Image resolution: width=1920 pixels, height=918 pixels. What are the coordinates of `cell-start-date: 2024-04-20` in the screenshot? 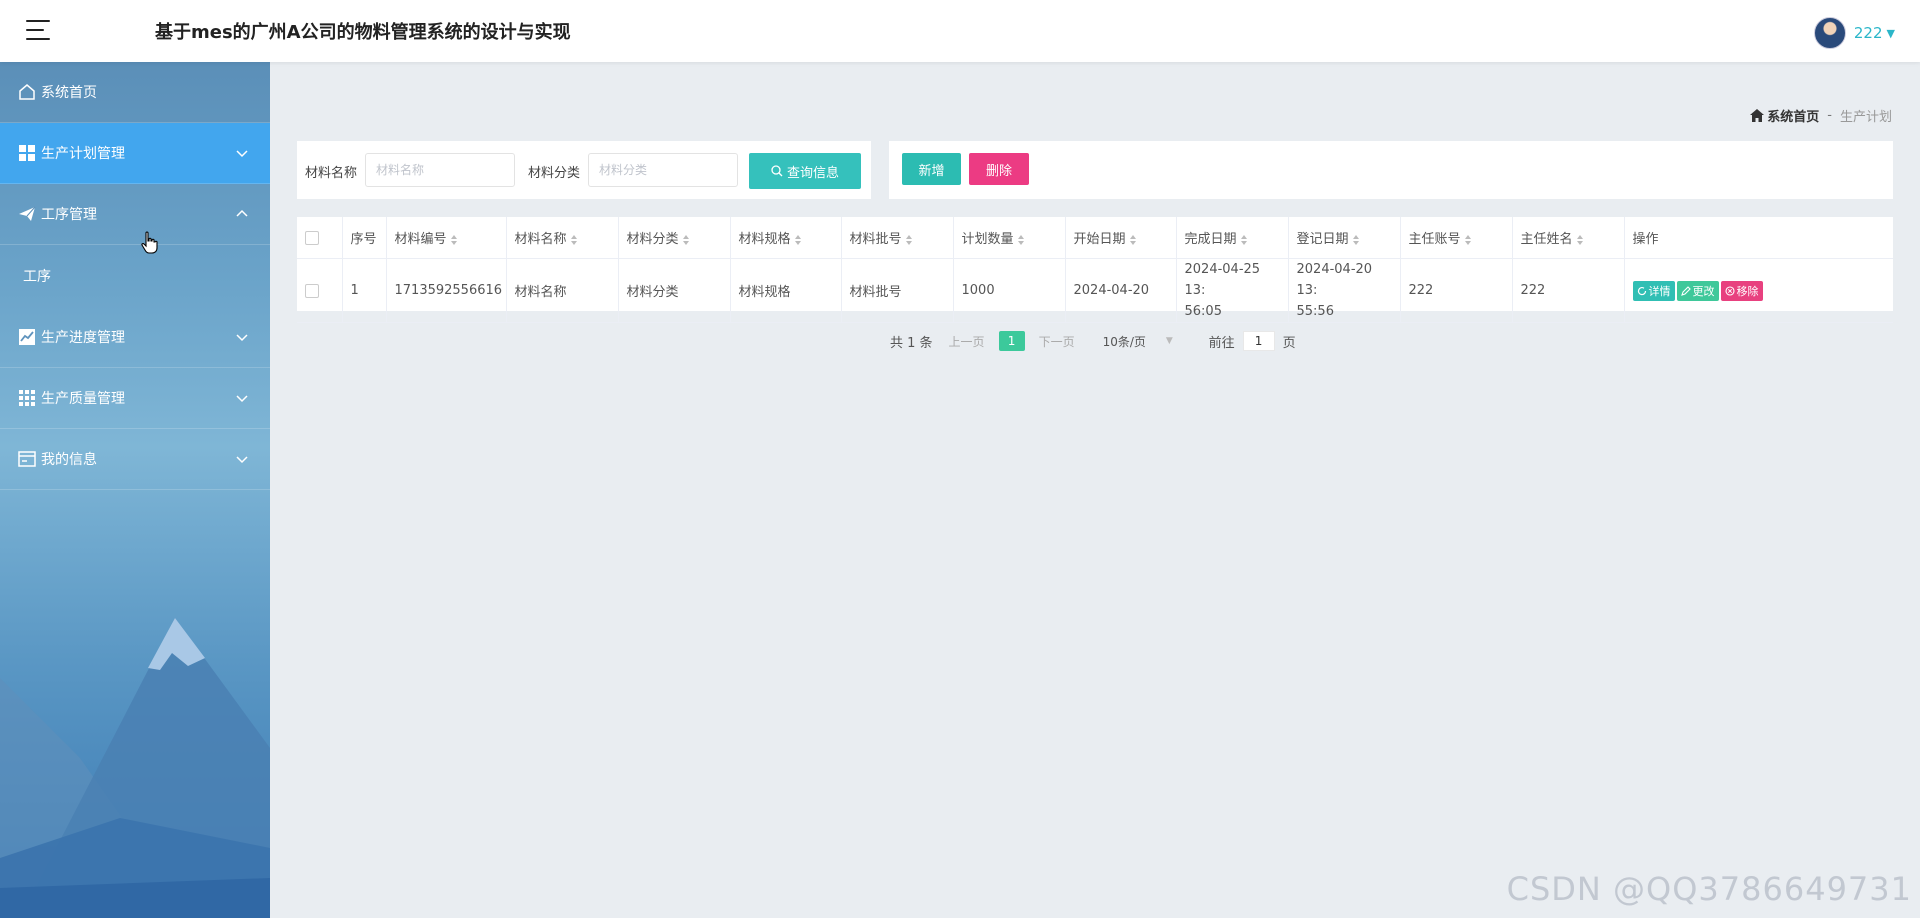 It's located at (1121, 290).